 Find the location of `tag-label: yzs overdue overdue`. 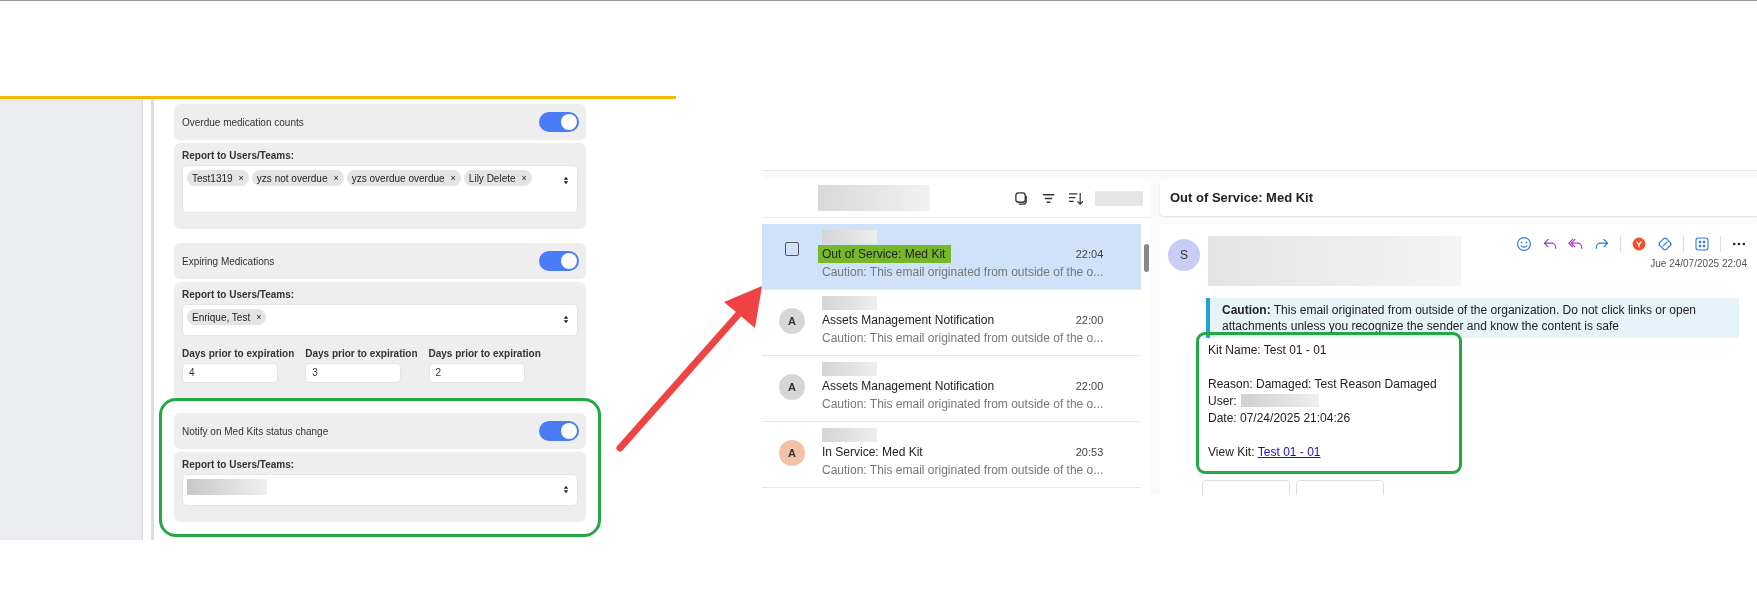

tag-label: yzs overdue overdue is located at coordinates (398, 178).